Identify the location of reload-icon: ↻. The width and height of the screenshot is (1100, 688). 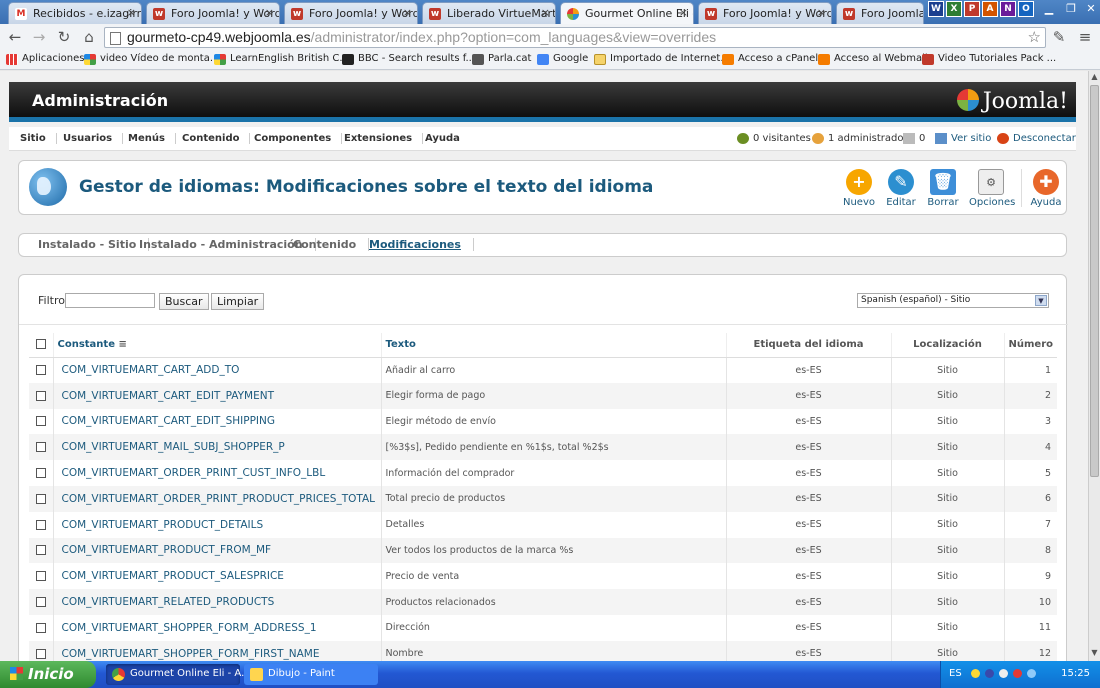
(64, 37).